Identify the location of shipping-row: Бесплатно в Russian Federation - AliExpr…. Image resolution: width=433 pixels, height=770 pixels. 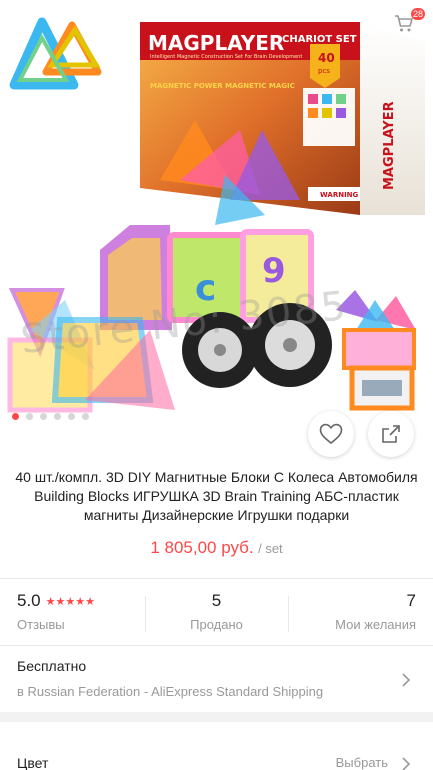
(216, 680).